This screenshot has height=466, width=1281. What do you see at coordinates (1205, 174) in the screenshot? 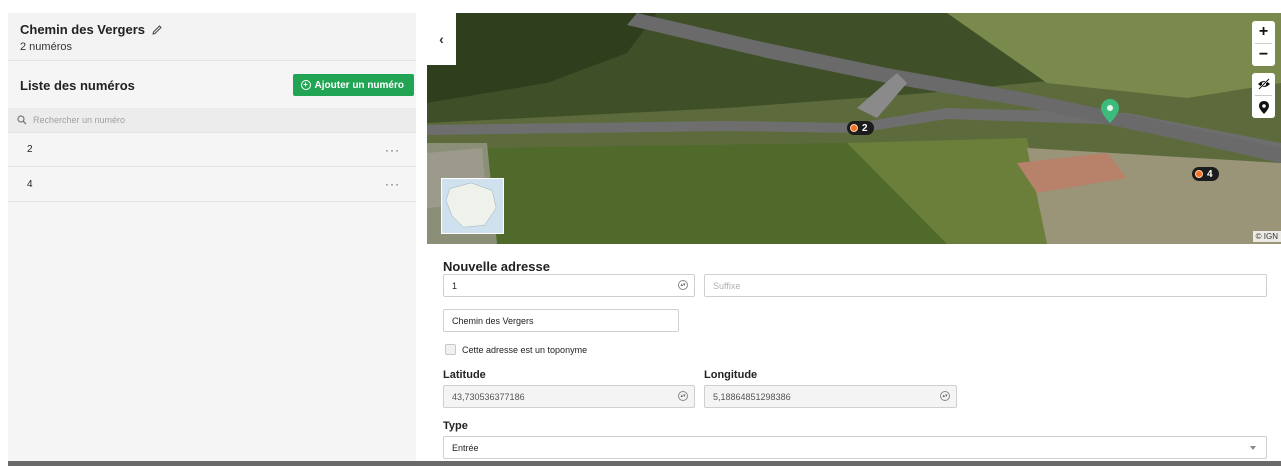
I see `map-number-marker: 4` at bounding box center [1205, 174].